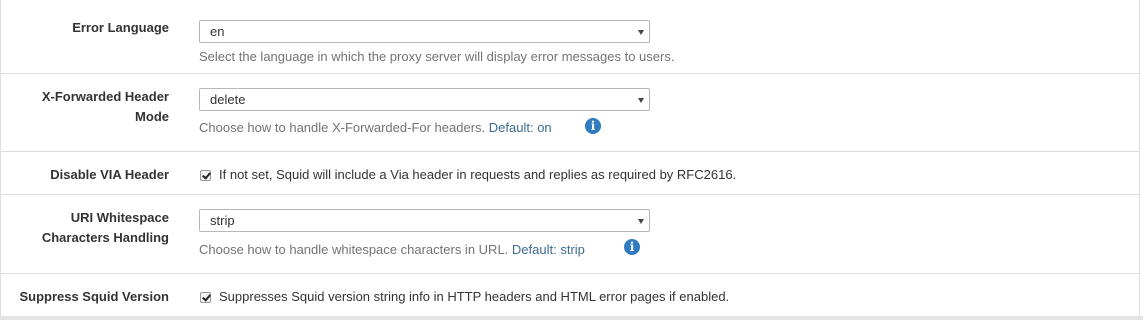 This screenshot has height=320, width=1143. I want to click on disable-via-label: Disable VIA Header, so click(109, 174).